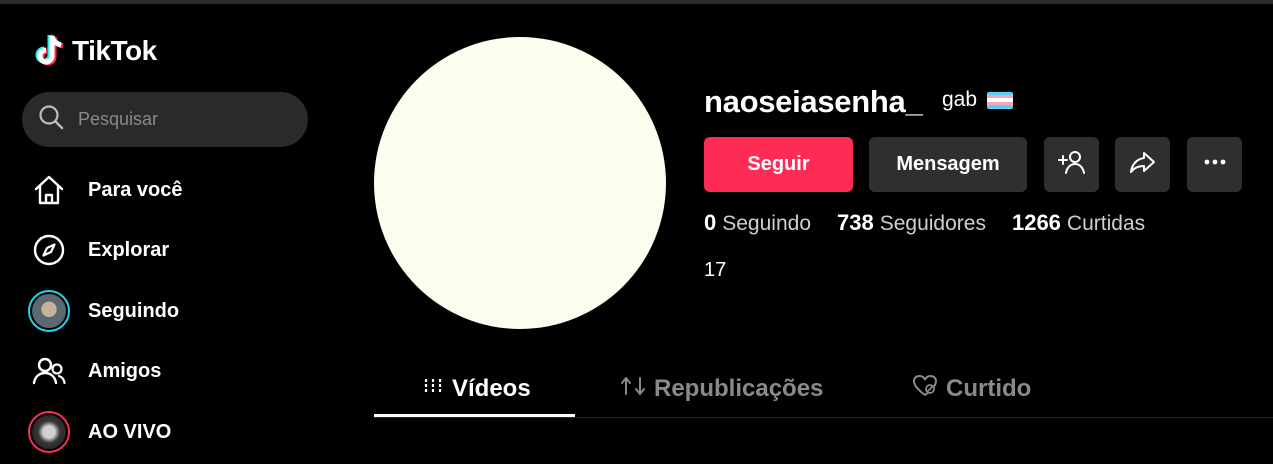 Image resolution: width=1273 pixels, height=464 pixels. I want to click on sidebar-item-label: Para você, so click(135, 189).